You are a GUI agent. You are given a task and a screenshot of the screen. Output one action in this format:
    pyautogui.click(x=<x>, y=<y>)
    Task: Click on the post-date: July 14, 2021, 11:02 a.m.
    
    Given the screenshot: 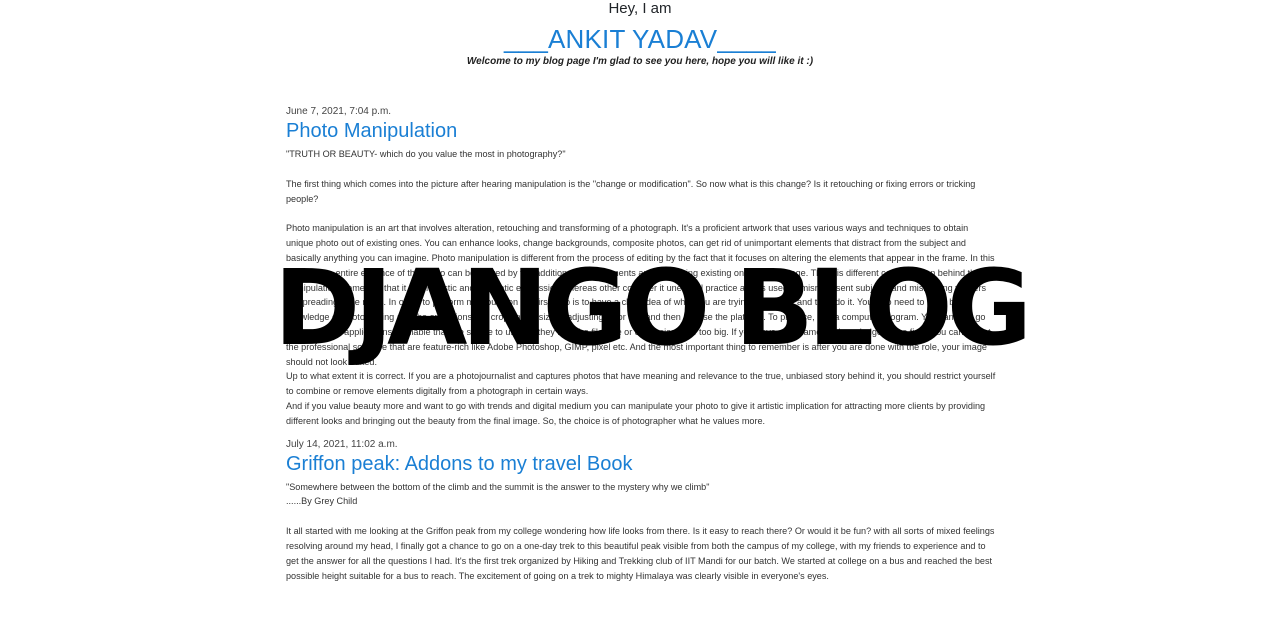 What is the action you would take?
    pyautogui.click(x=342, y=444)
    